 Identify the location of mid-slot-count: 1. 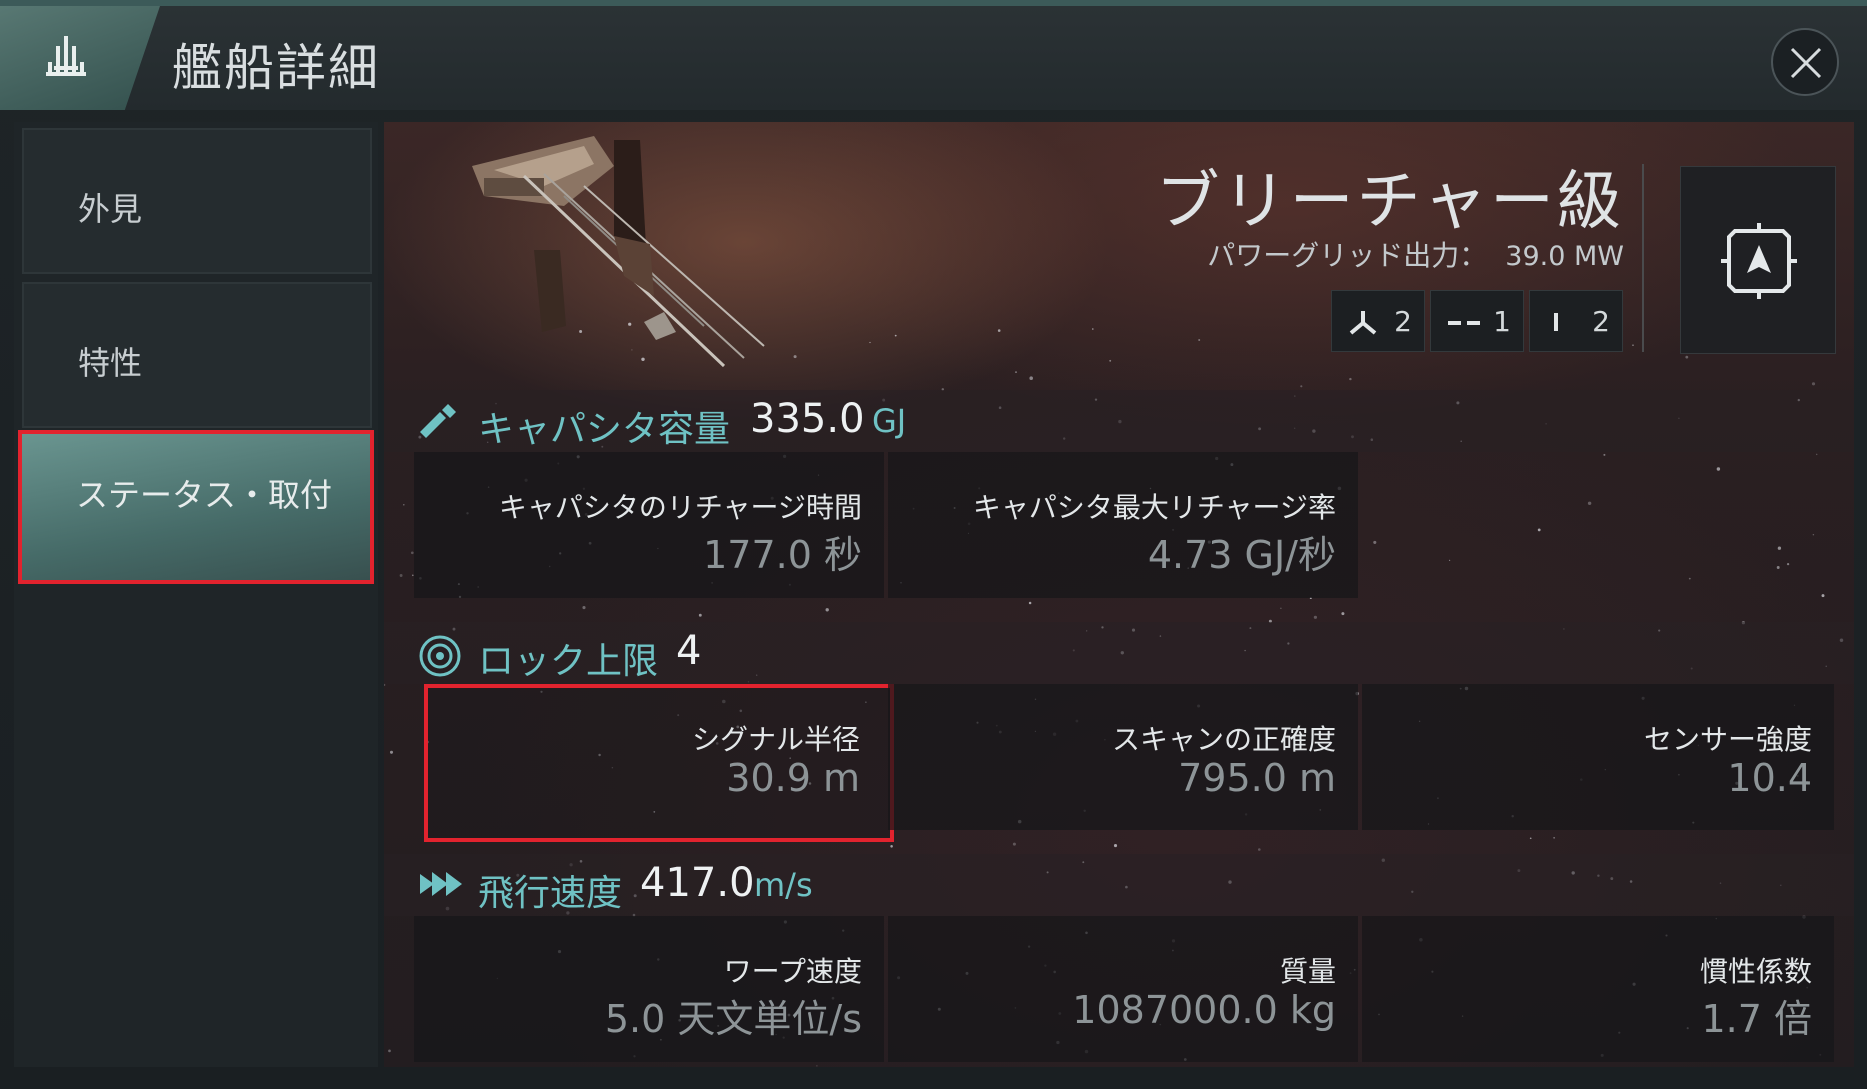
(1477, 321).